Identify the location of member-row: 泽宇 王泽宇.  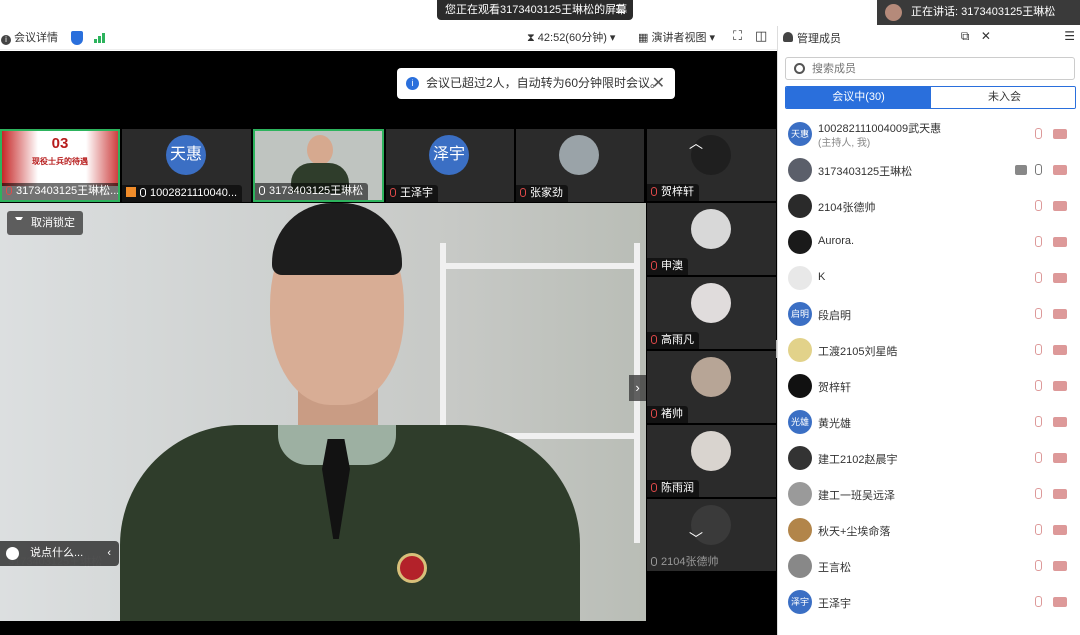
(929, 602).